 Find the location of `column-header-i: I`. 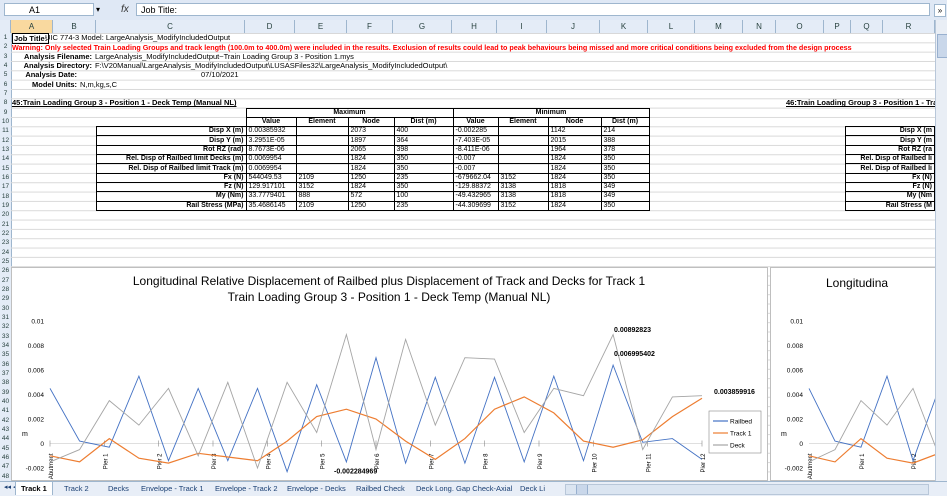

column-header-i: I is located at coordinates (522, 26).